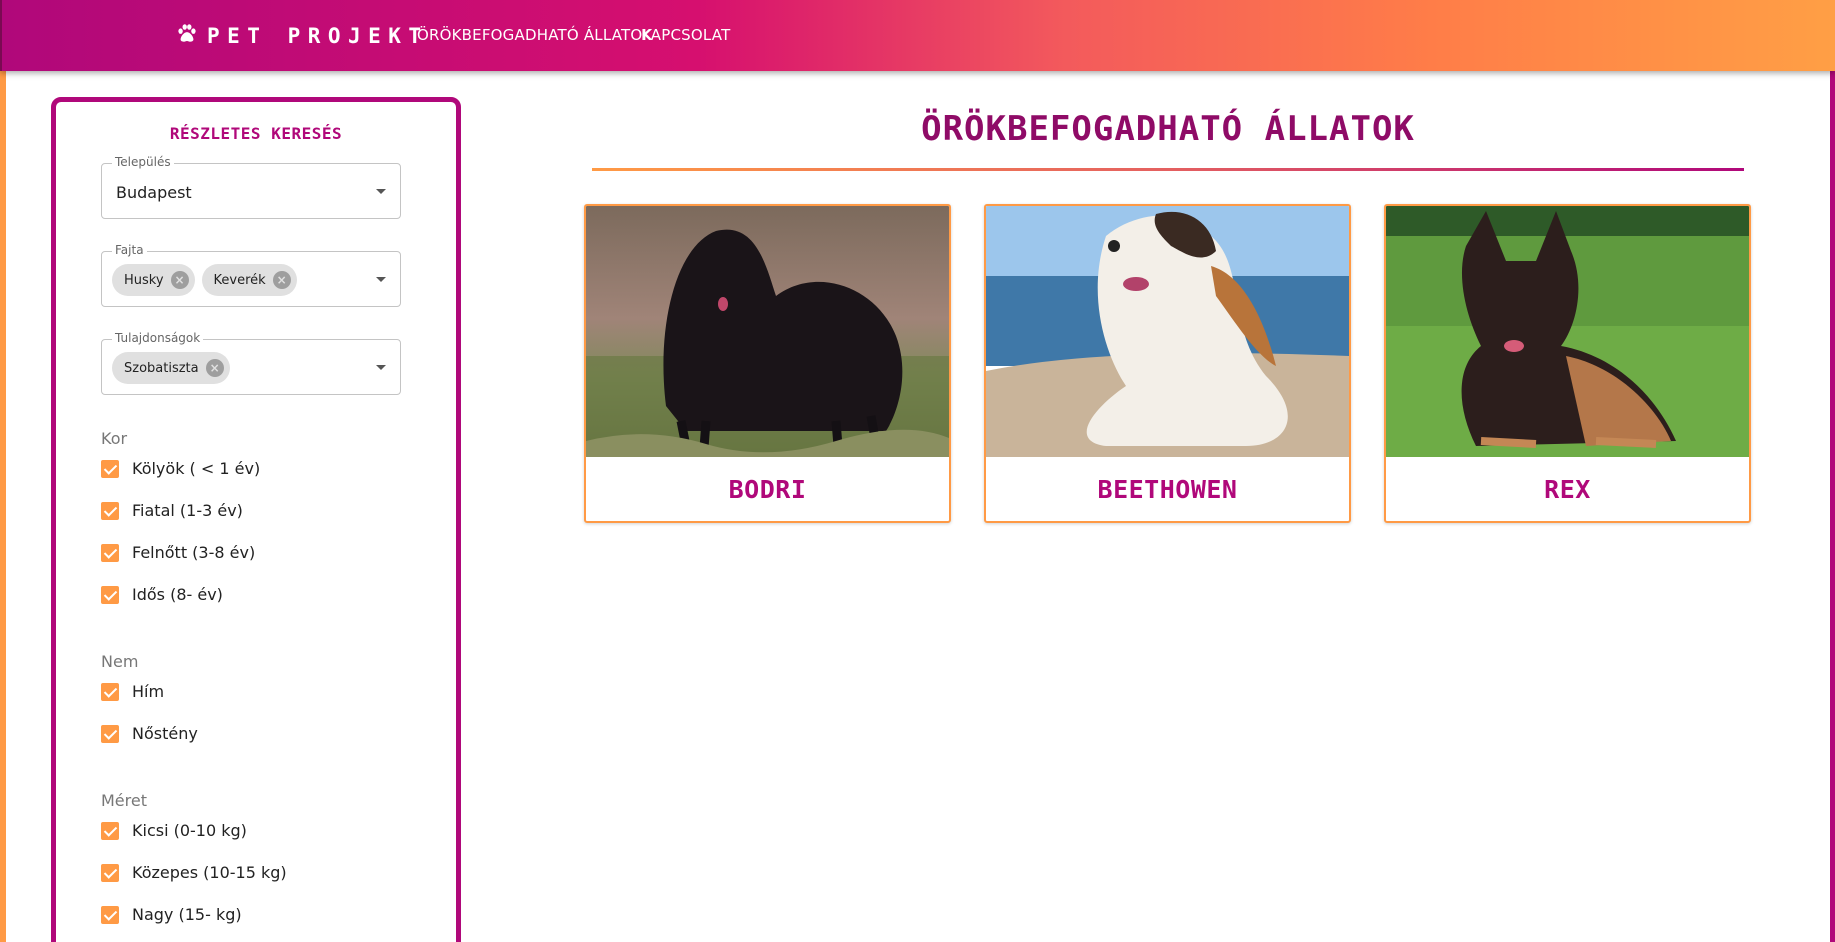 Image resolution: width=1835 pixels, height=942 pixels. I want to click on sex-checkbox: Nőstény, so click(149, 733).